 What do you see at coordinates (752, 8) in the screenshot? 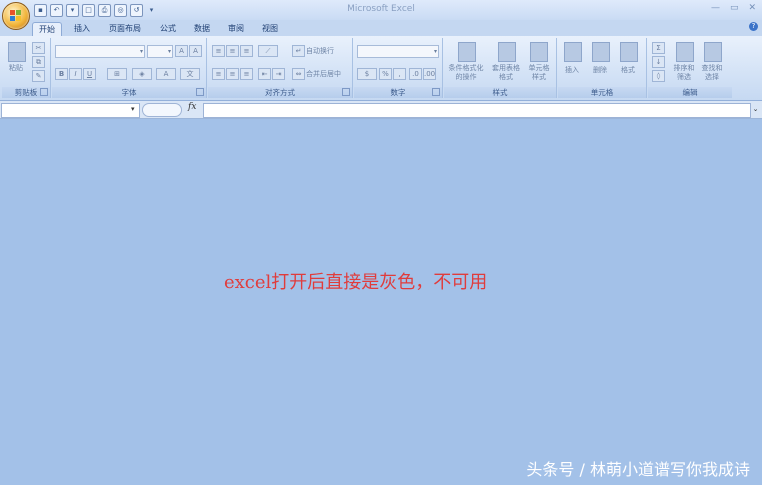
I see `close-button: ✕` at bounding box center [752, 8].